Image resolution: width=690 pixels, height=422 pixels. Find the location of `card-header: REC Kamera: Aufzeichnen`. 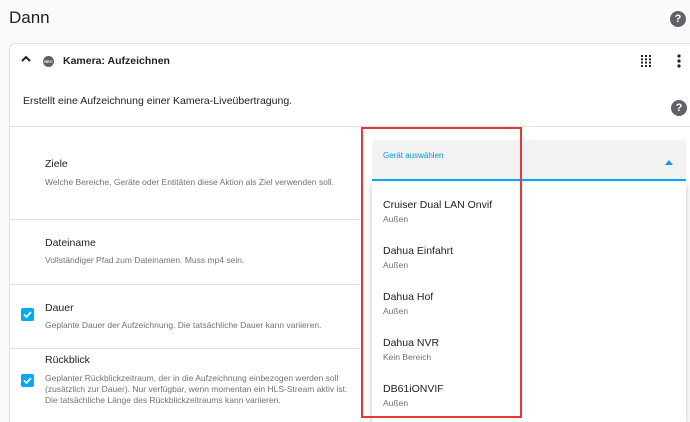

card-header: REC Kamera: Aufzeichnen is located at coordinates (350, 61).